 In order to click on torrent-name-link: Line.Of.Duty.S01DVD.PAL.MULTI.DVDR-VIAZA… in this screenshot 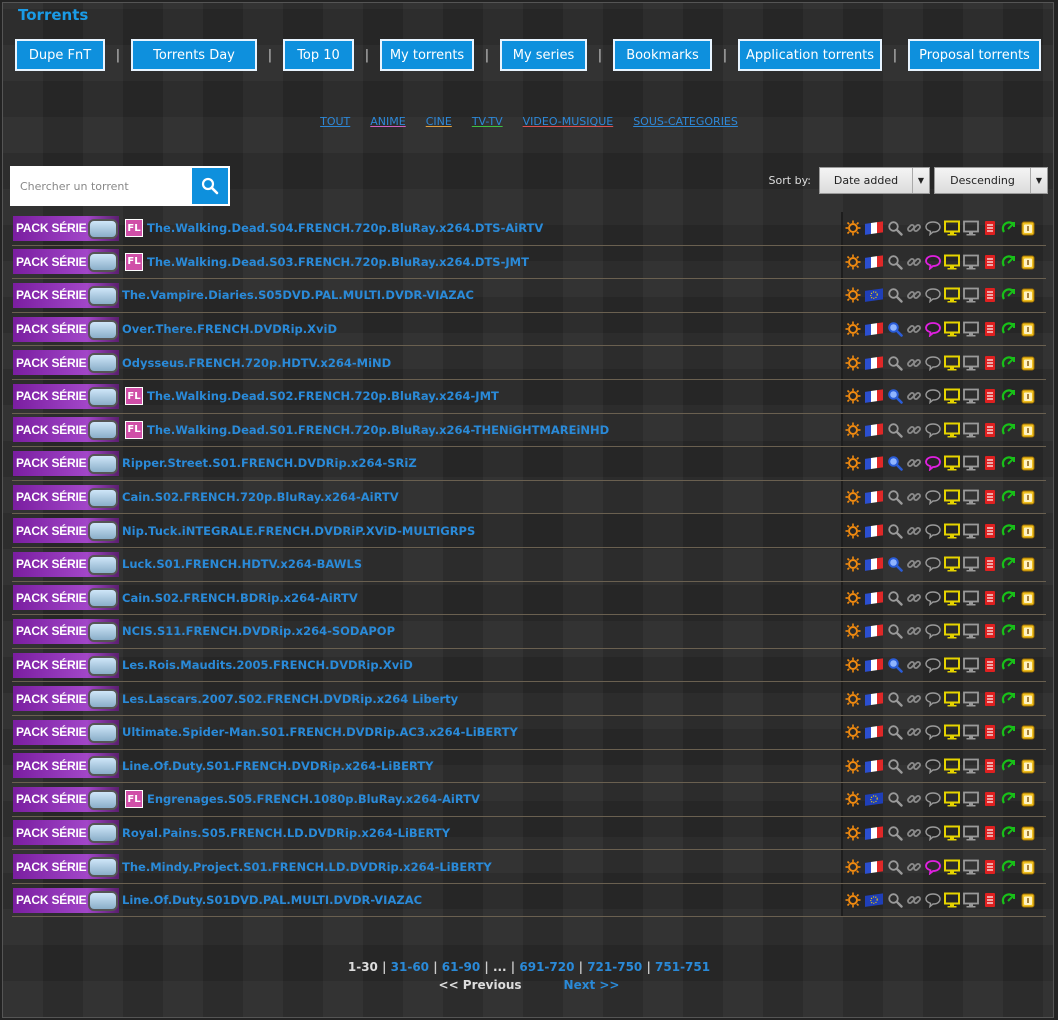, I will do `click(272, 900)`.